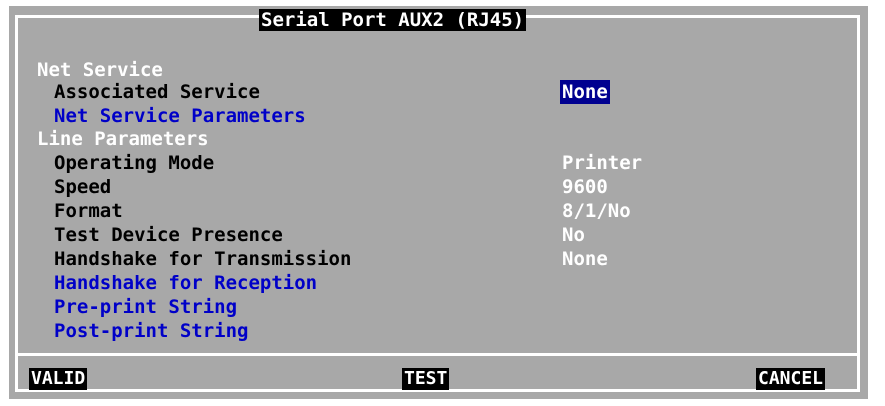 The image size is (885, 406). Describe the element at coordinates (88, 211) in the screenshot. I see `format-label: Format` at that location.